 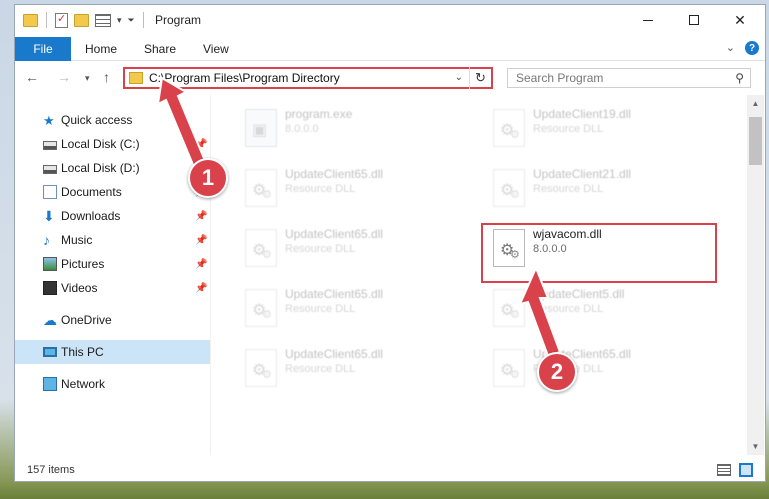 I want to click on sidebar-item-label: Network, so click(x=83, y=384).